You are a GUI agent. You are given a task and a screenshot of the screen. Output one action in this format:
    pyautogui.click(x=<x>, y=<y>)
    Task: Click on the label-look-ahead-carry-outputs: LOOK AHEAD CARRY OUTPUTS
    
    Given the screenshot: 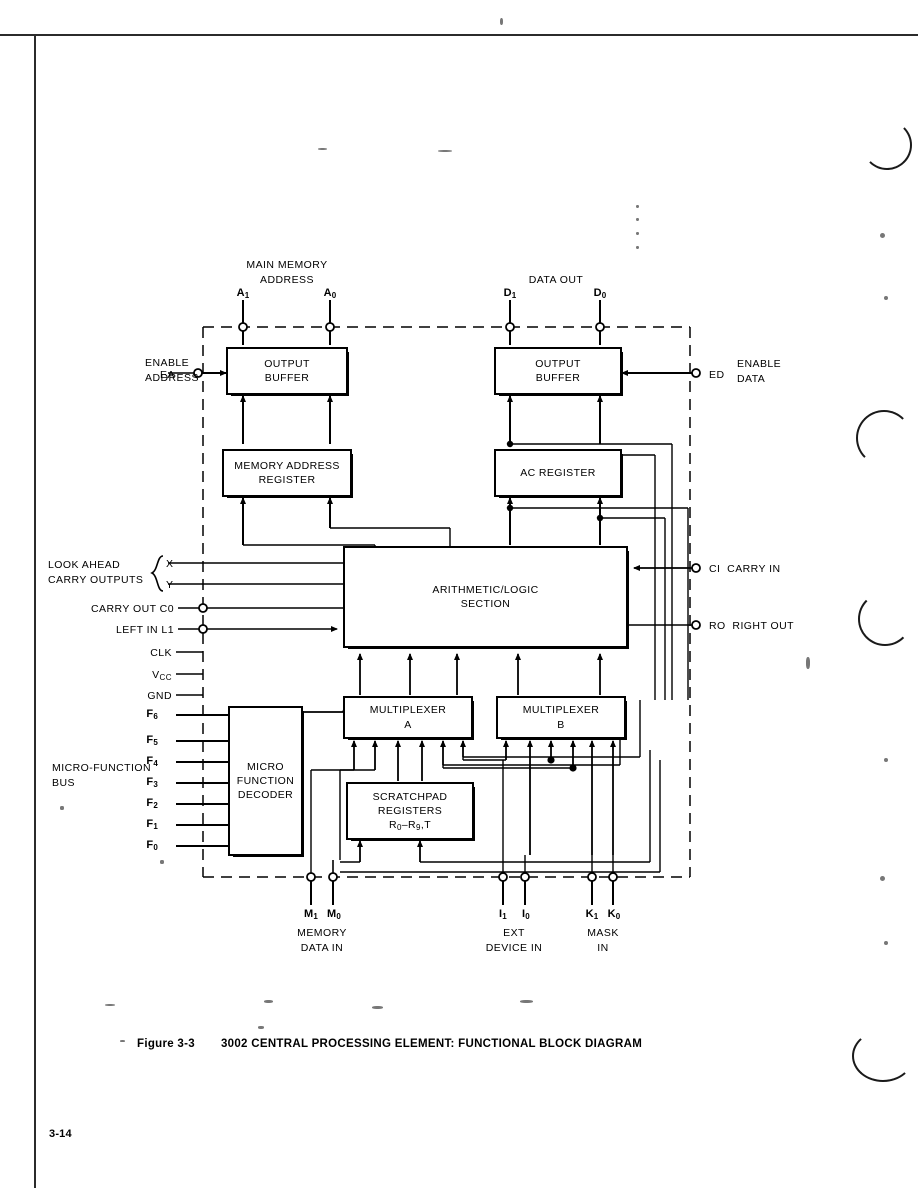 What is the action you would take?
    pyautogui.click(x=96, y=573)
    